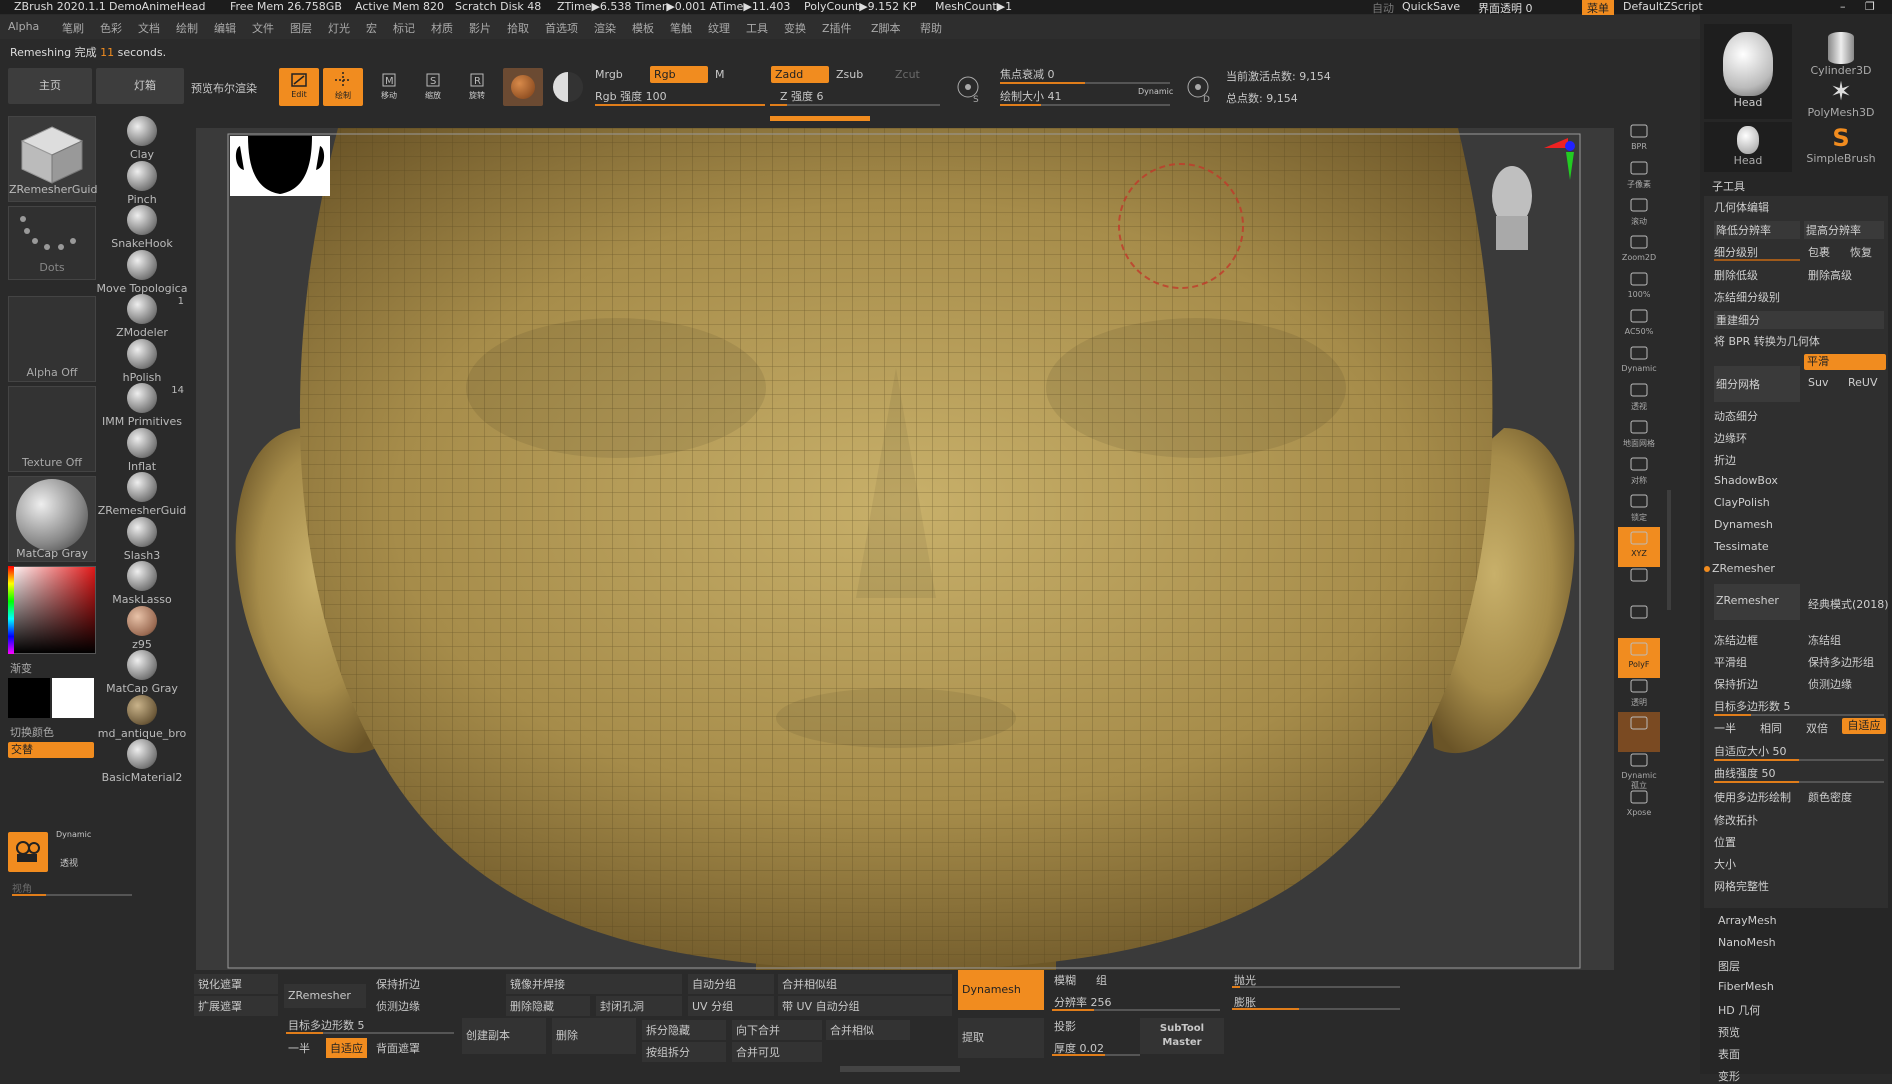  I want to click on size-section: 大小, so click(1725, 864).